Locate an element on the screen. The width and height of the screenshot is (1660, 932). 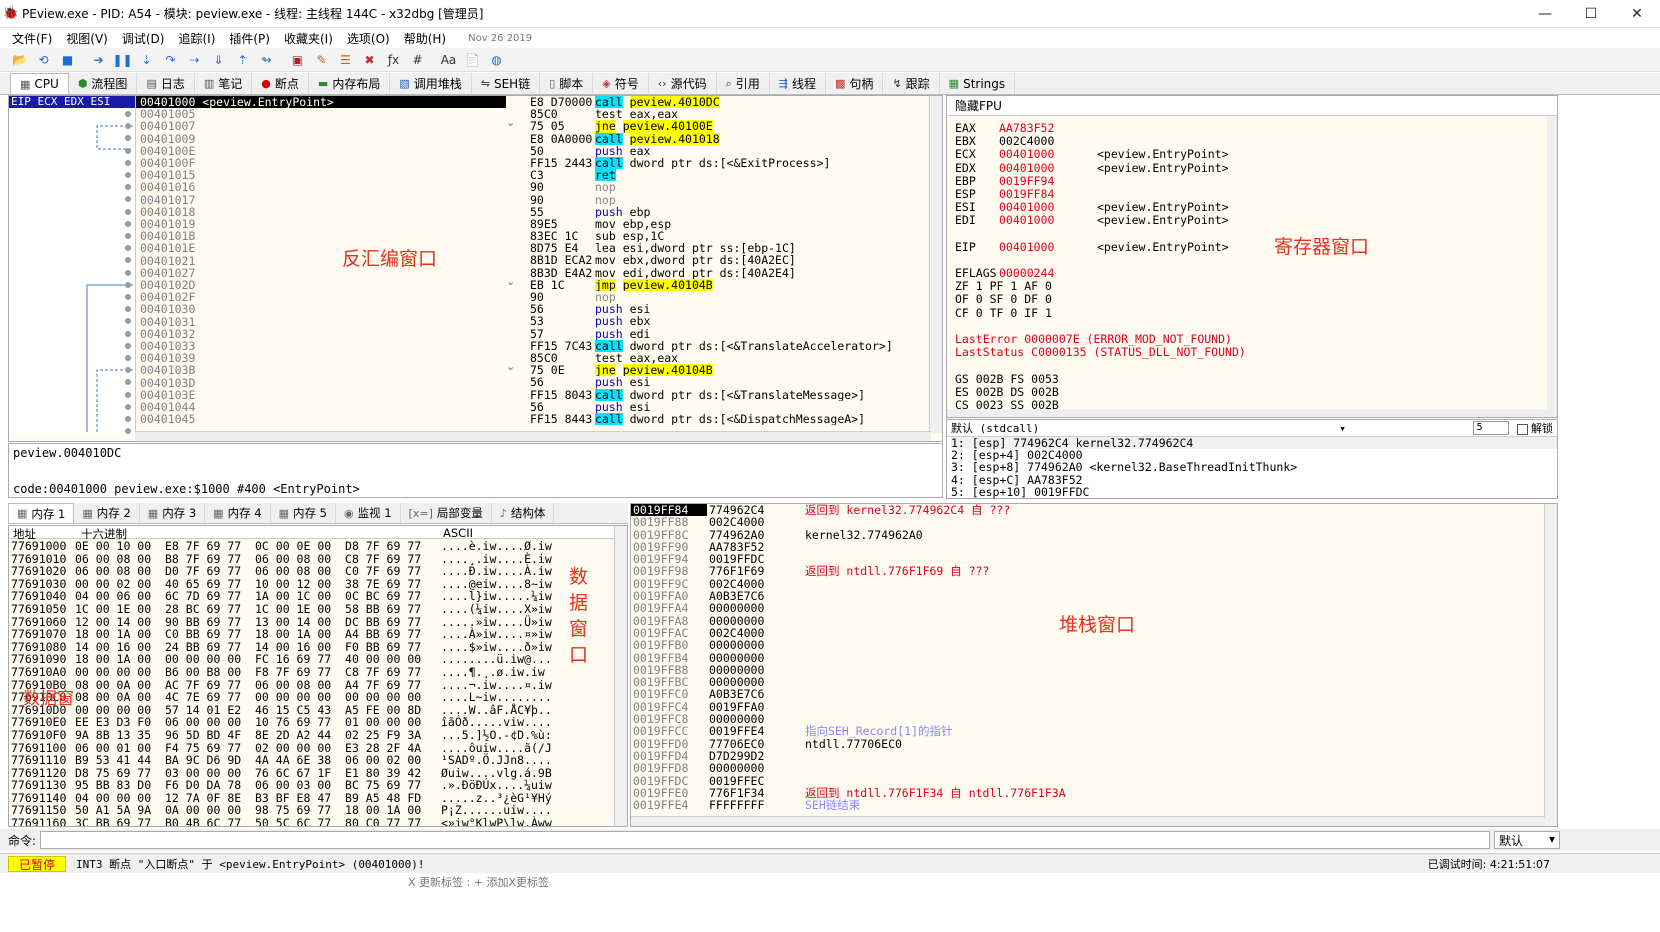
globe-icon: ◍ is located at coordinates (496, 60).